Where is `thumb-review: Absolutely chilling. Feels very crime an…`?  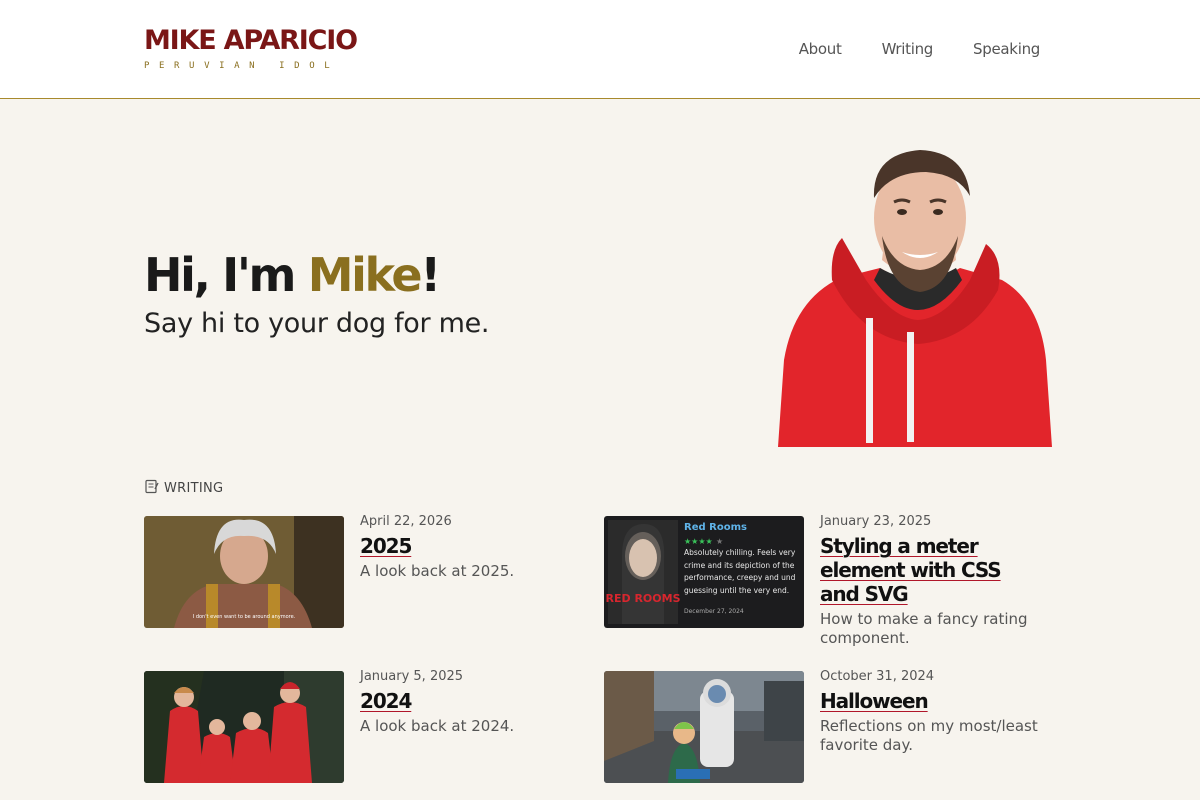
thumb-review: Absolutely chilling. Feels very crime an… is located at coordinates (740, 571).